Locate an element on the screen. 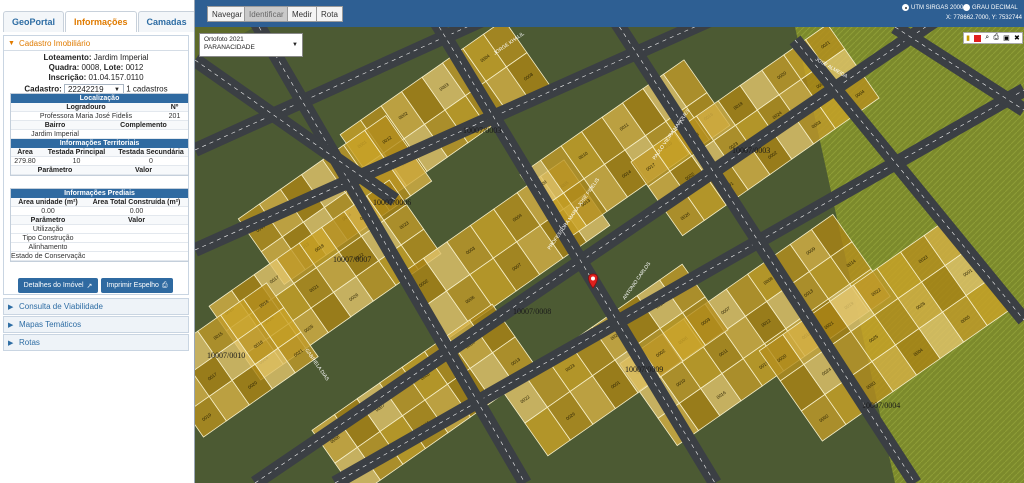 This screenshot has height=483, width=1024. bairro-grid: Bairro Complemento Jardim Imperial is located at coordinates (99, 130).